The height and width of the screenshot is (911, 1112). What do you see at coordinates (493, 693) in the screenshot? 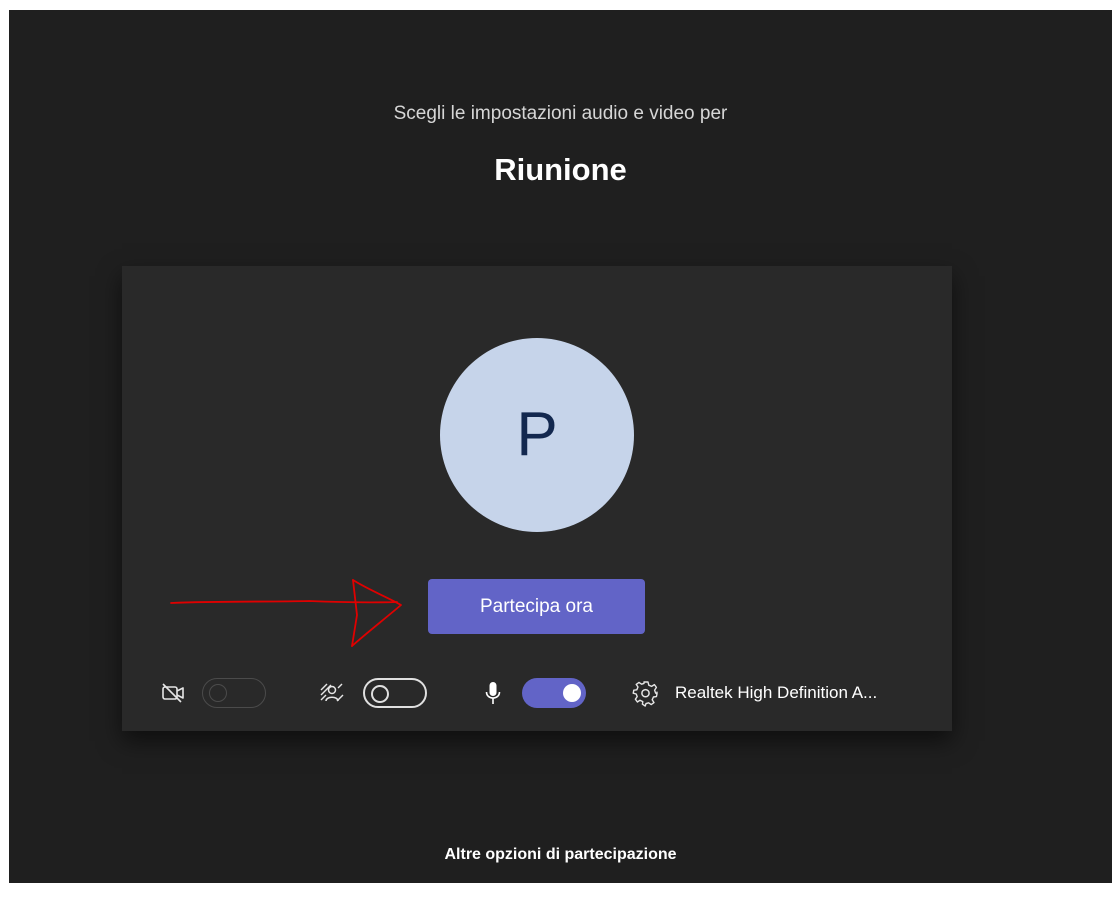
I see `microphone-icon` at bounding box center [493, 693].